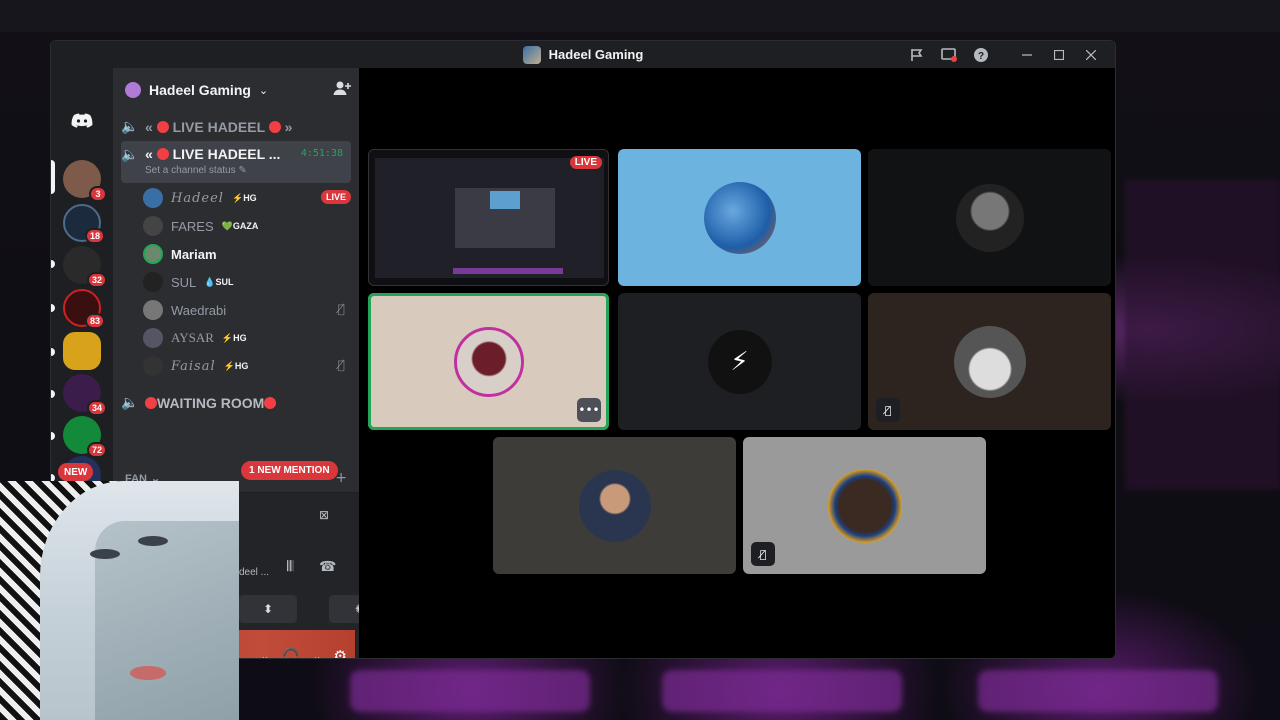 The width and height of the screenshot is (1280, 720). I want to click on voice-member: FARES 💚GAZA, so click(248, 226).